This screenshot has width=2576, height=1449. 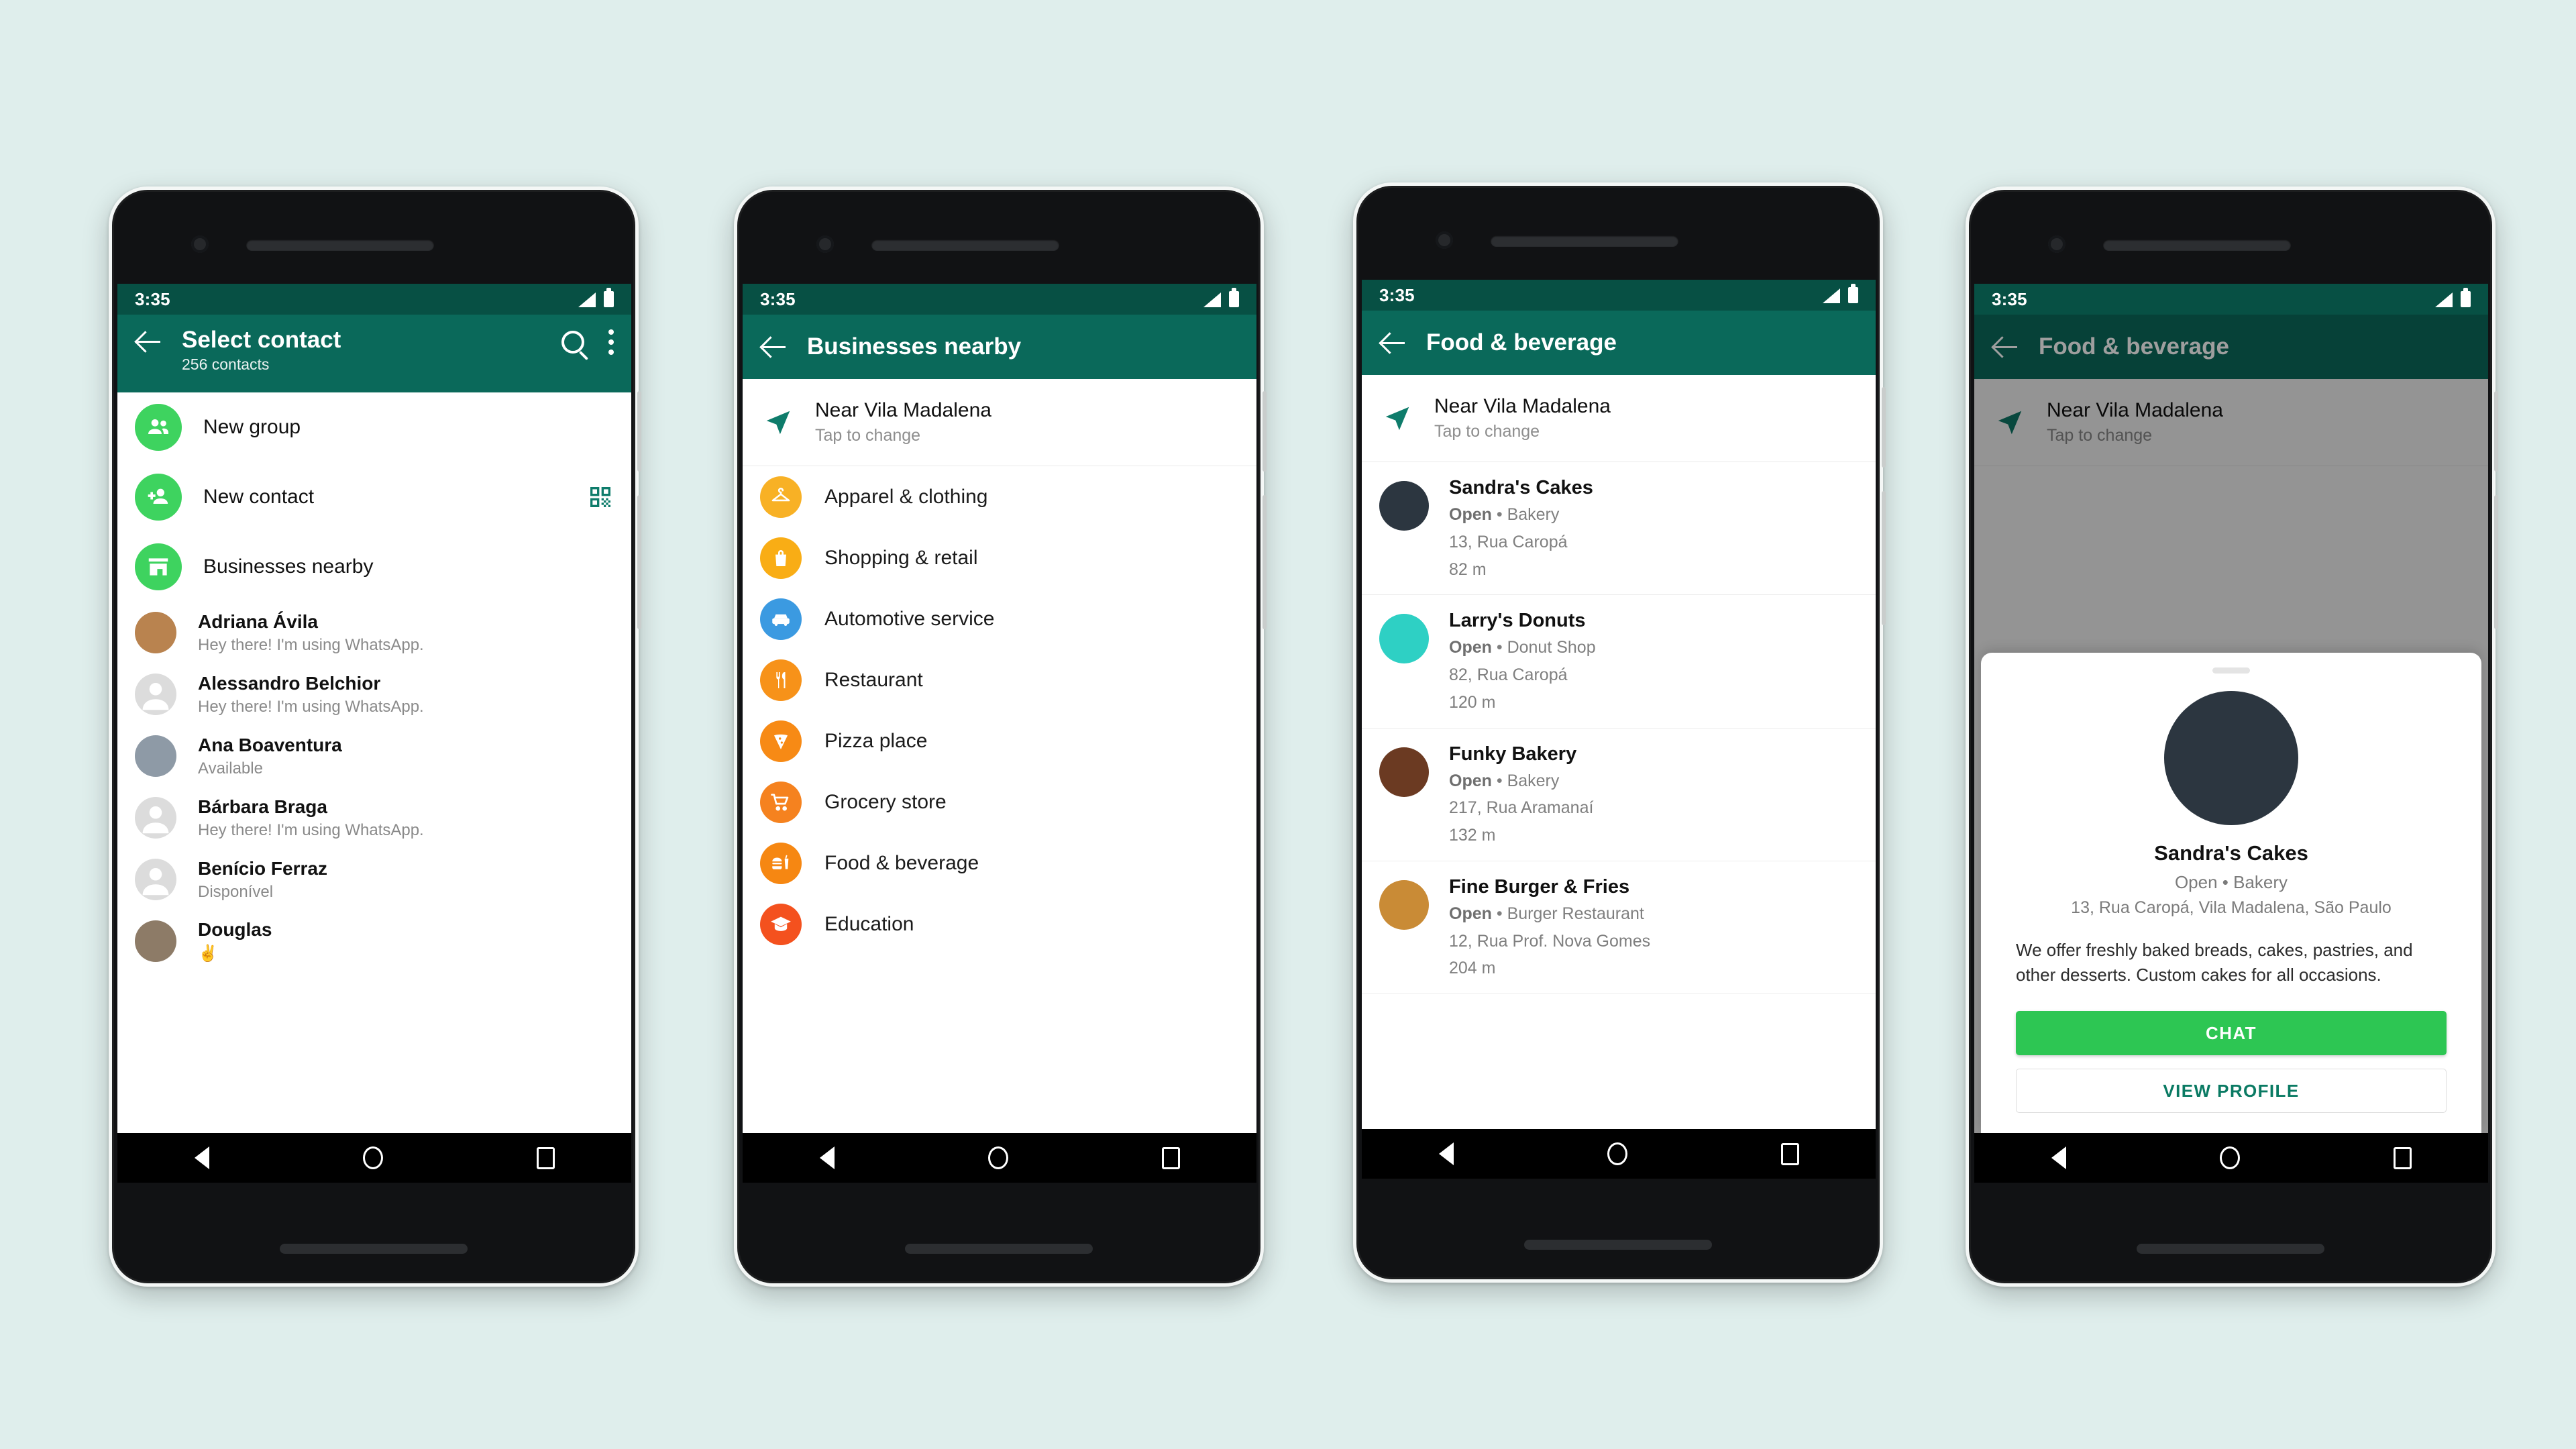 What do you see at coordinates (869, 923) in the screenshot?
I see `category-label: Education` at bounding box center [869, 923].